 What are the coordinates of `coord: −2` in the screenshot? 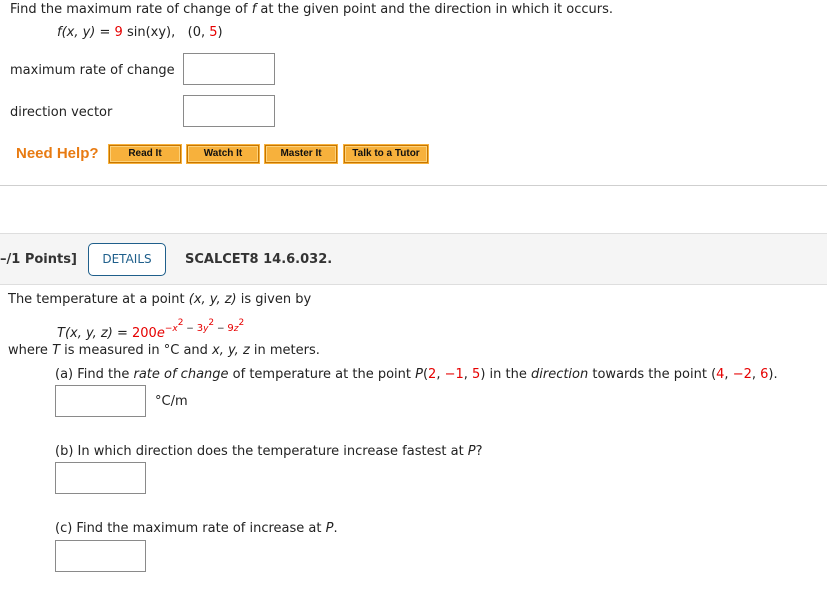 It's located at (742, 374).